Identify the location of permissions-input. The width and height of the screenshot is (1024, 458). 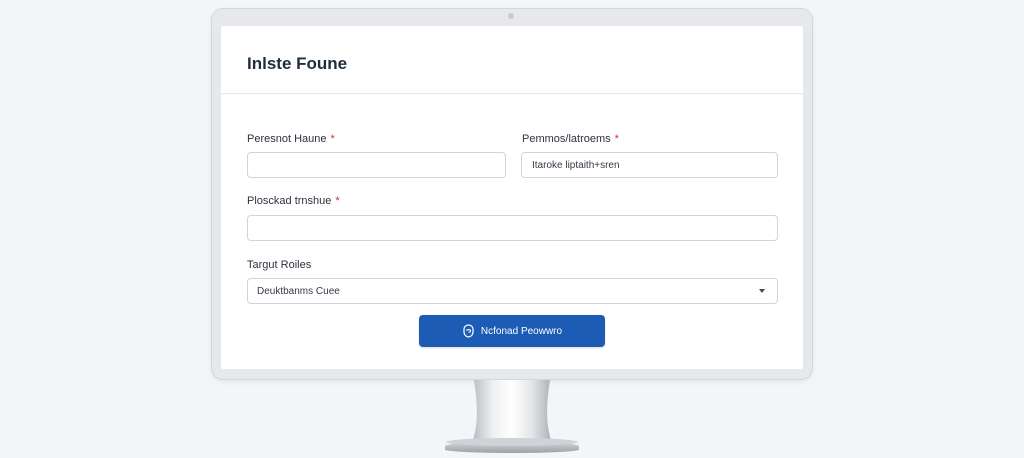
(649, 165).